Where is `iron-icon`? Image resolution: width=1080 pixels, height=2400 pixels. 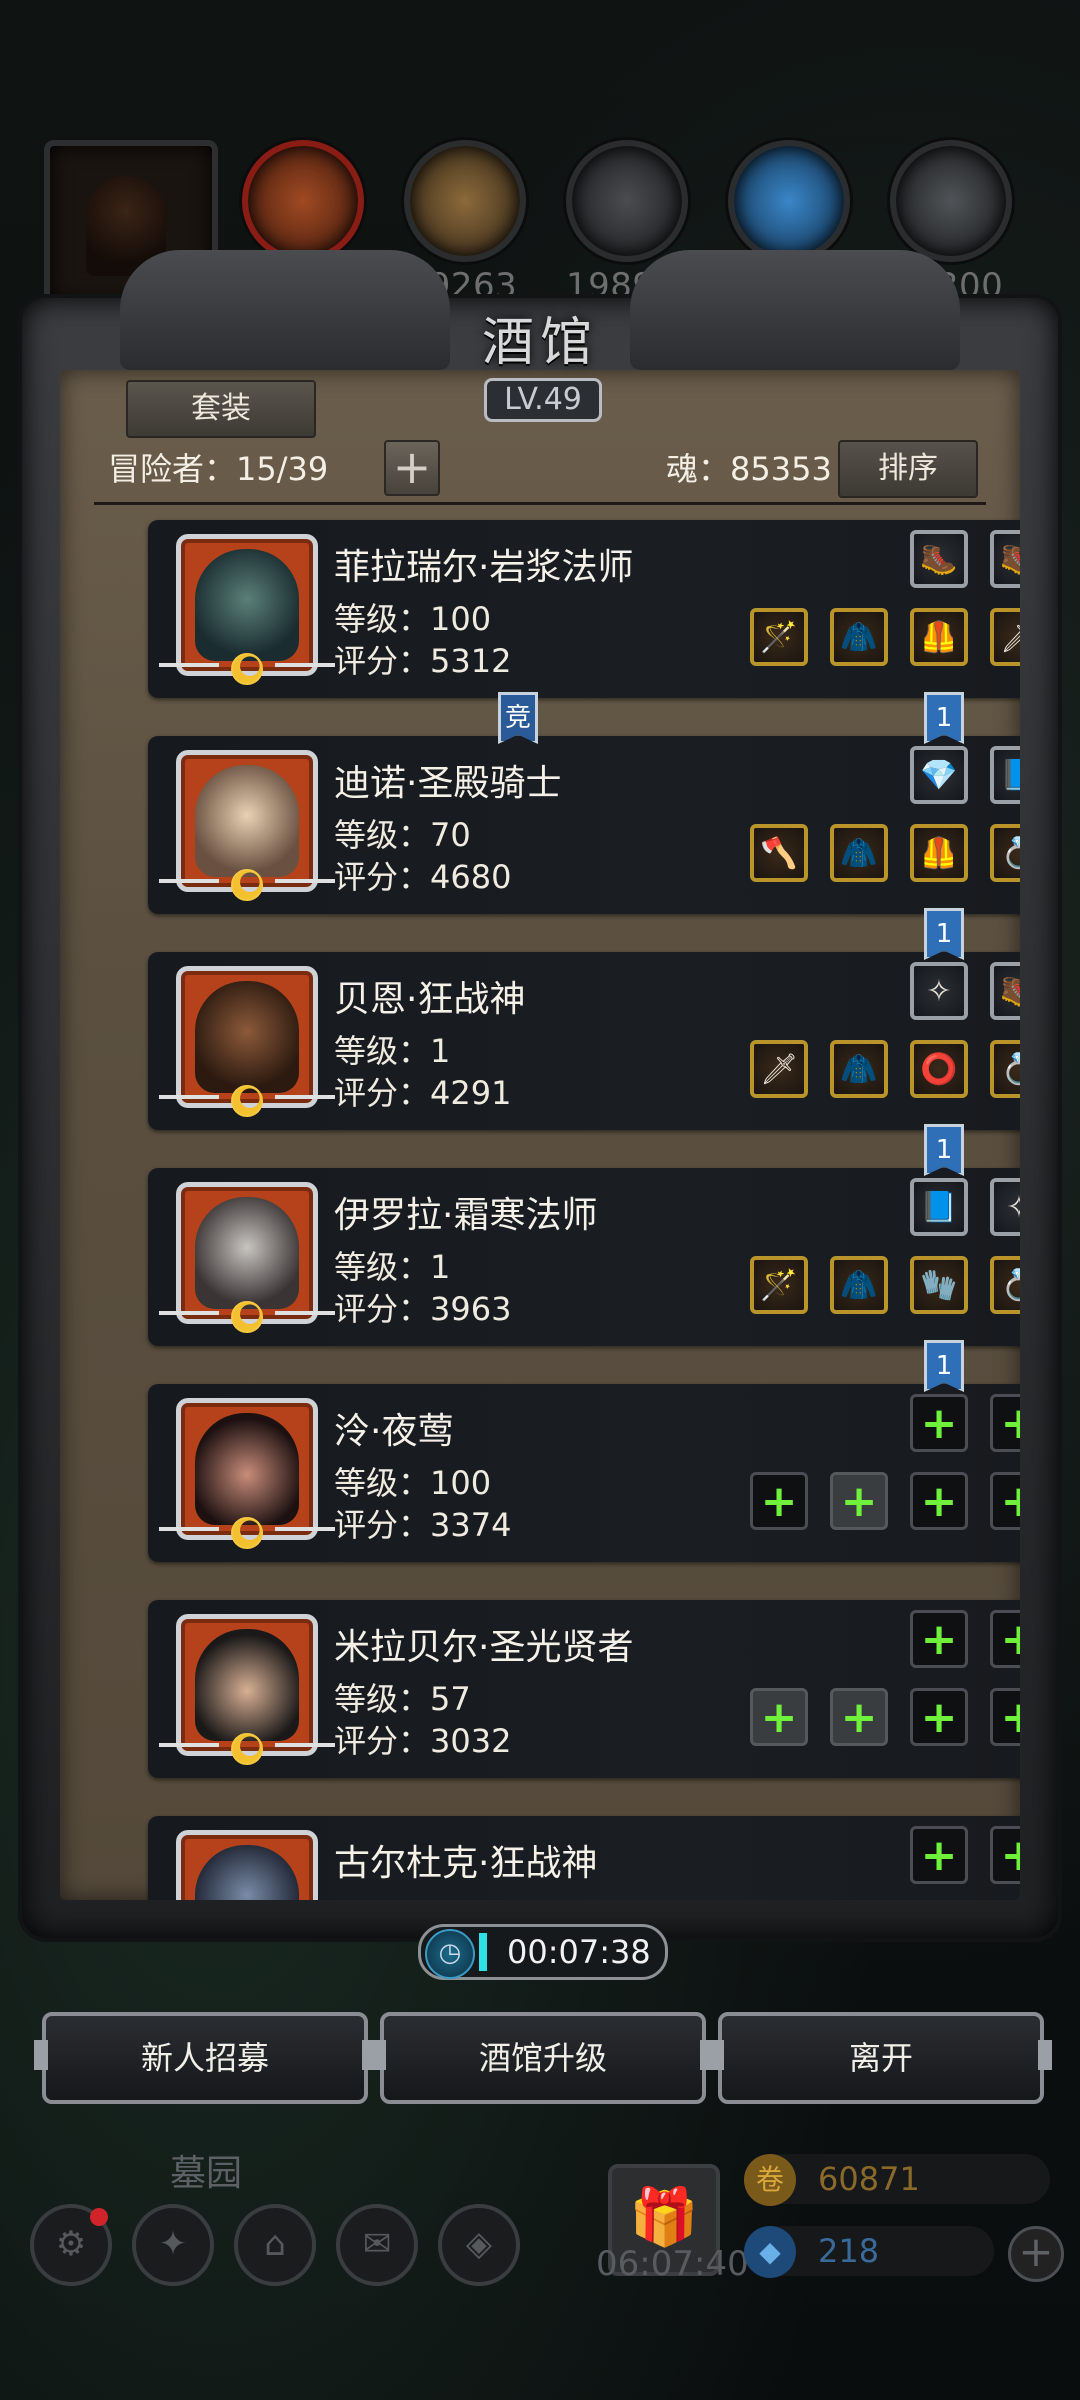 iron-icon is located at coordinates (951, 201).